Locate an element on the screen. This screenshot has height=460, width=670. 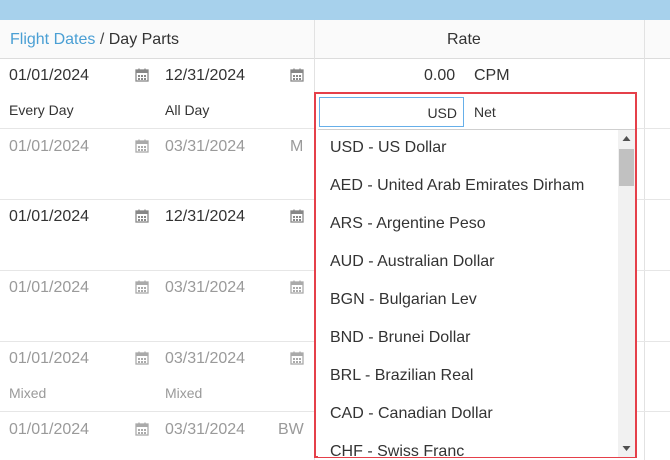
currency-option: USD - US Dollar is located at coordinates (388, 148).